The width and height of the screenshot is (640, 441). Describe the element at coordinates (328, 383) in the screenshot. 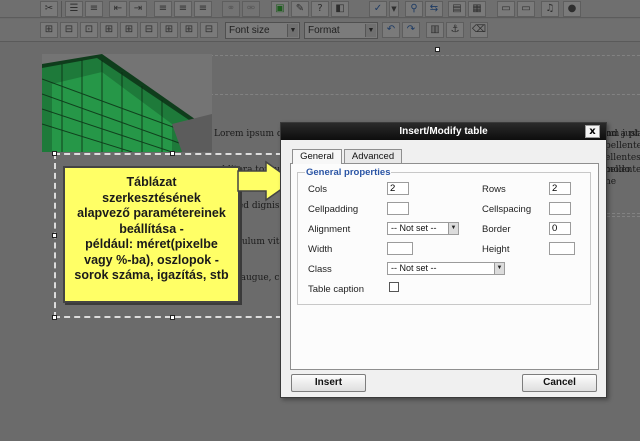

I see `insert-button: Insert` at that location.